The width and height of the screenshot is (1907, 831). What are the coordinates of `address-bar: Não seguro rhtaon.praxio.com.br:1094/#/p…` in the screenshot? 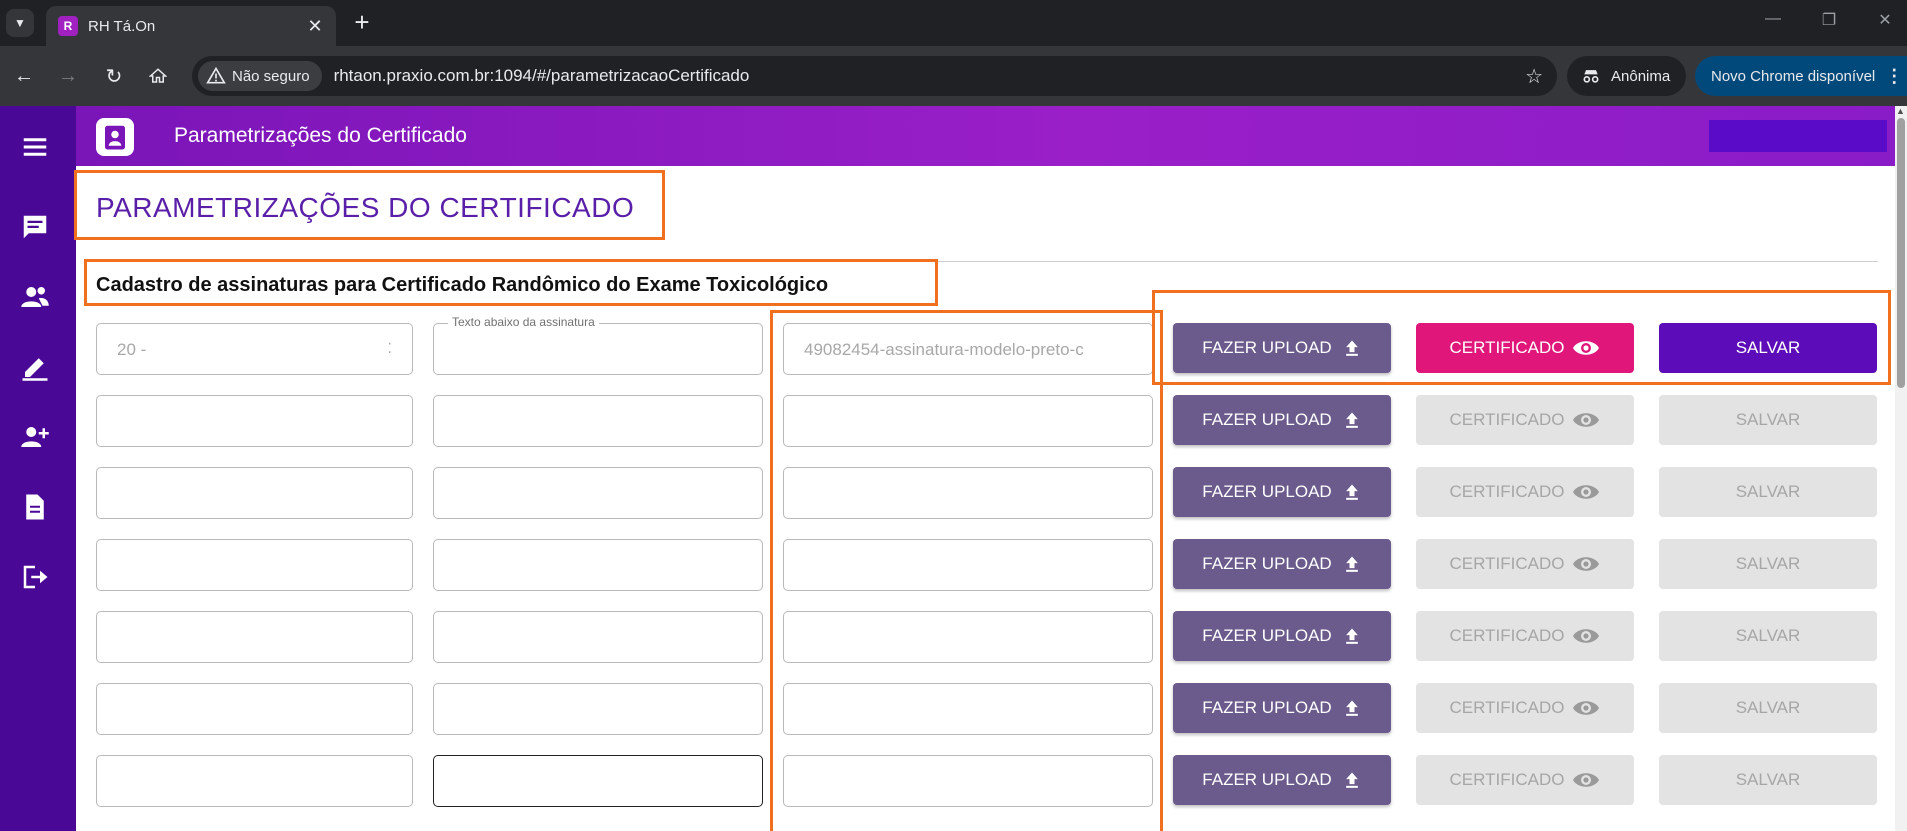 It's located at (874, 76).